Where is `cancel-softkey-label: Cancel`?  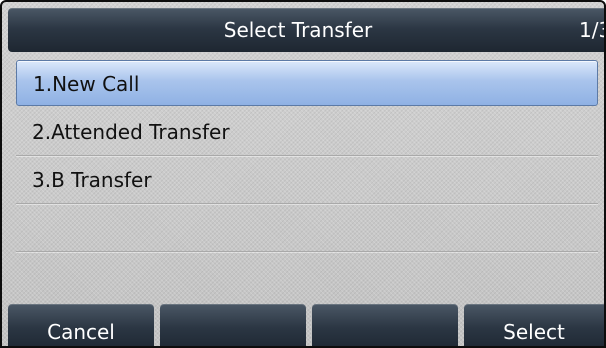 cancel-softkey-label: Cancel is located at coordinates (81, 332).